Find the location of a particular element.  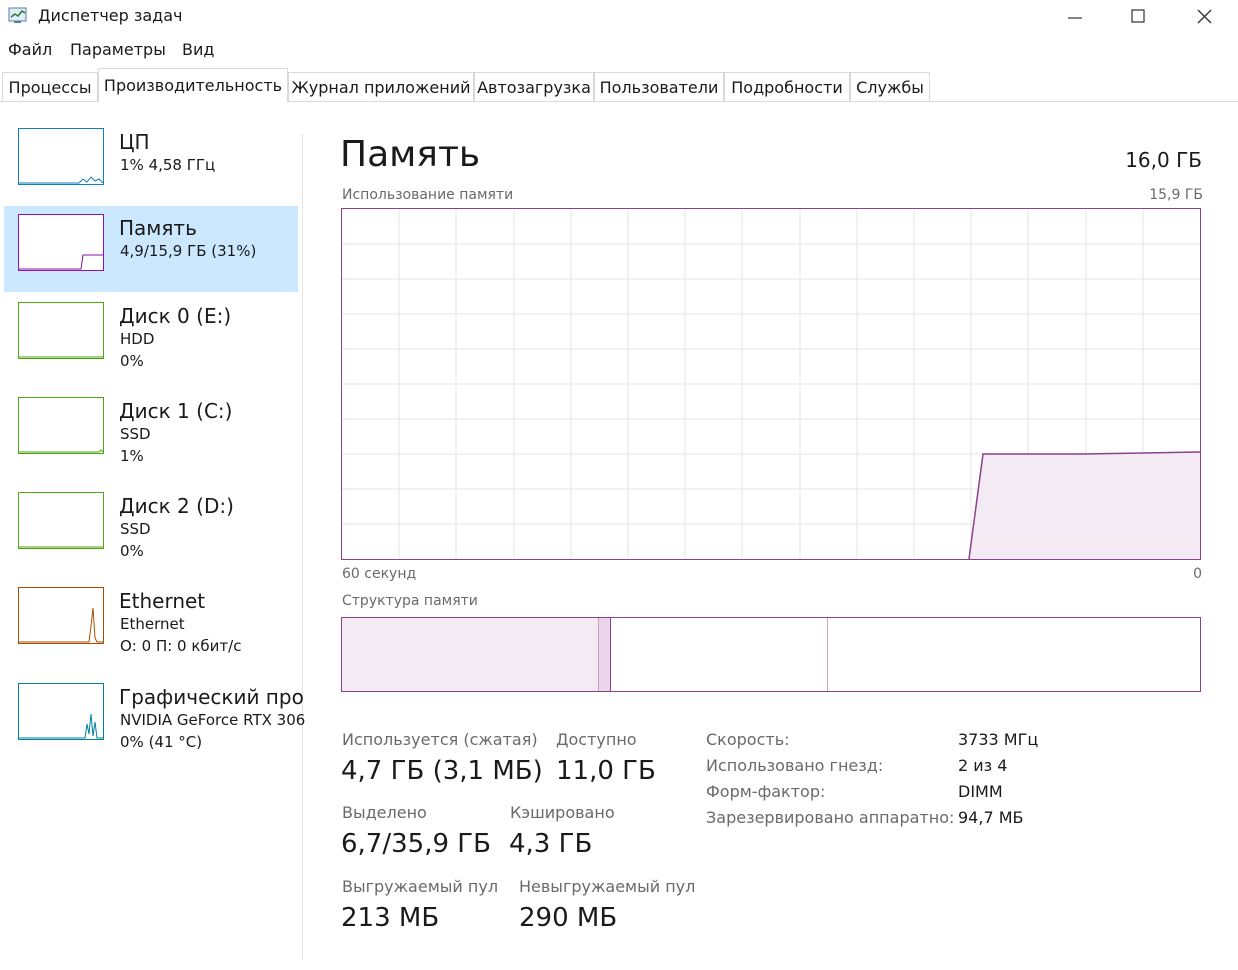

sidebar-item-value: 1% is located at coordinates (132, 456).